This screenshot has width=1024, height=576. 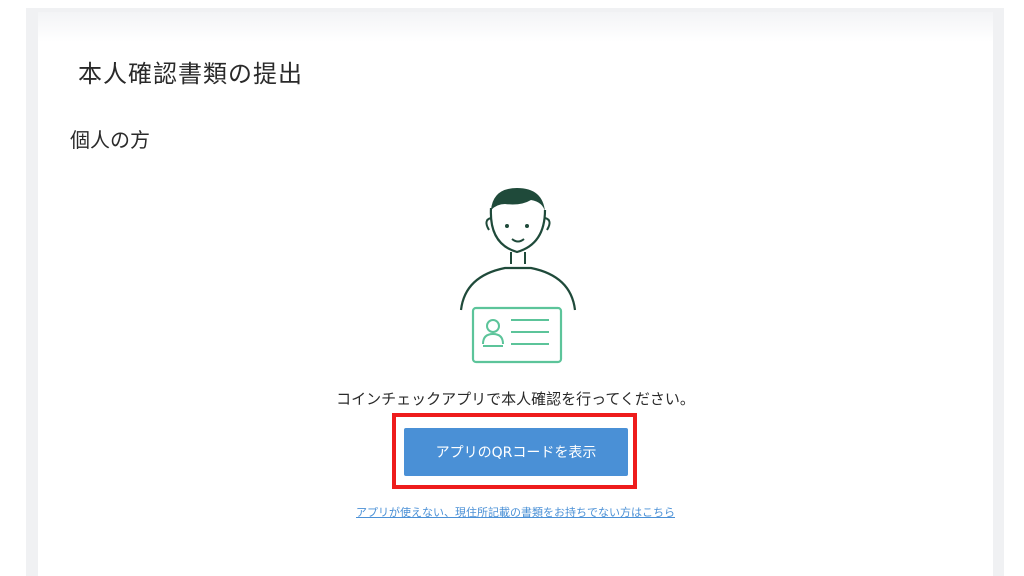 What do you see at coordinates (516, 452) in the screenshot?
I see `show-qr-code-button: アプリのQRコードを表示` at bounding box center [516, 452].